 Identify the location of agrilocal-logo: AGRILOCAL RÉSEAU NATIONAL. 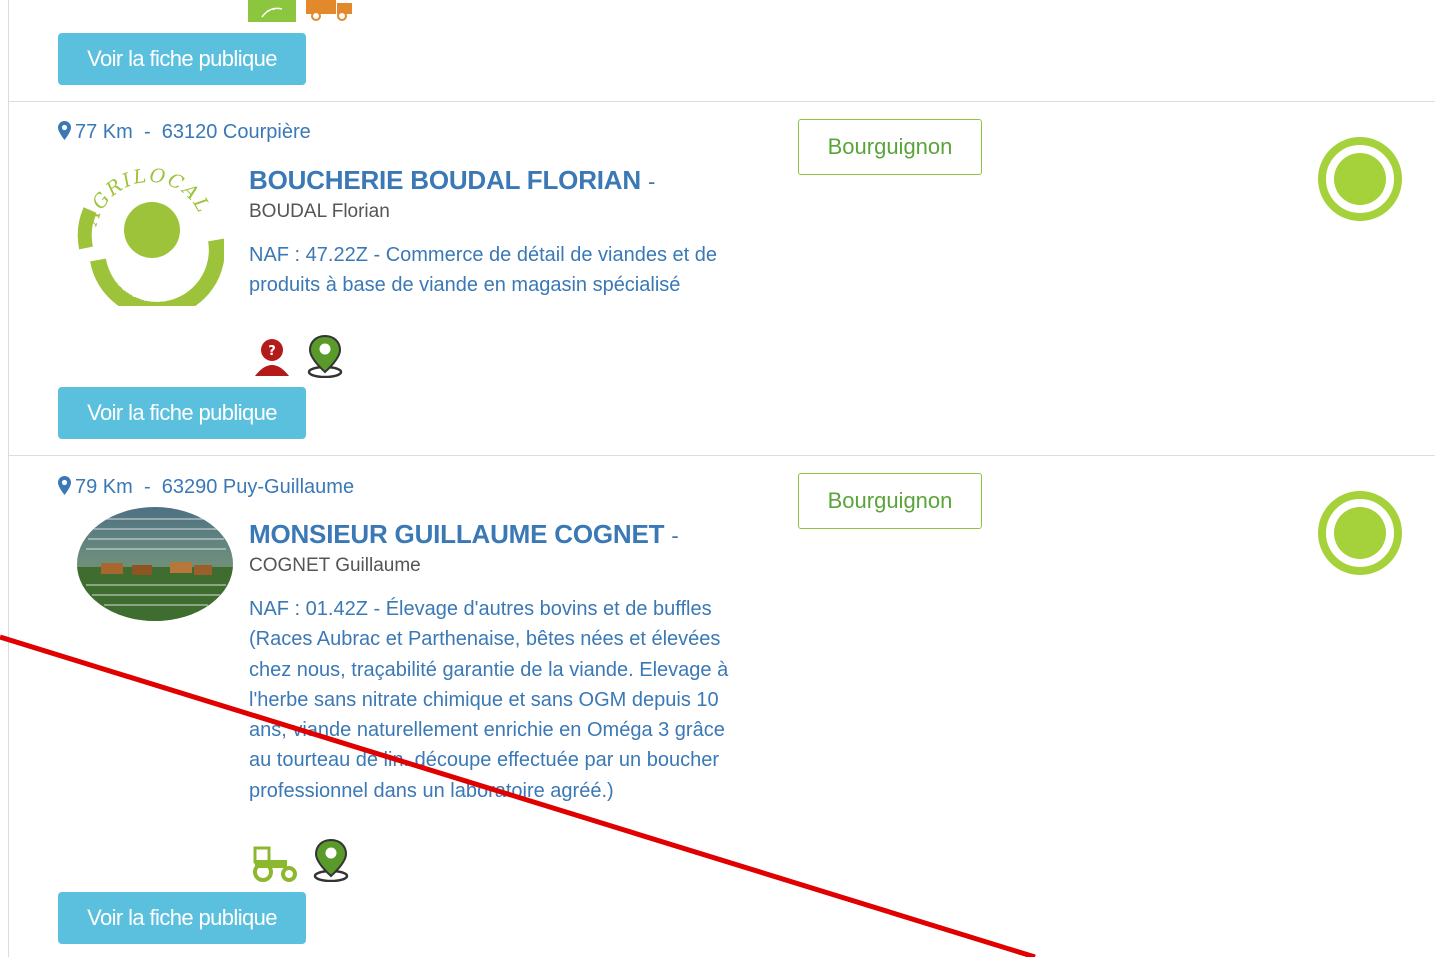
(150, 239).